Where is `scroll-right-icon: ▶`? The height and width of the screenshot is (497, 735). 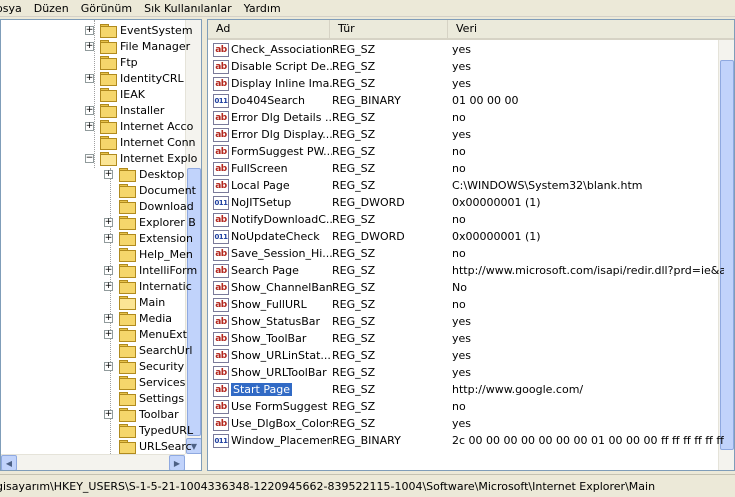
scroll-right-icon: ▶ is located at coordinates (177, 462).